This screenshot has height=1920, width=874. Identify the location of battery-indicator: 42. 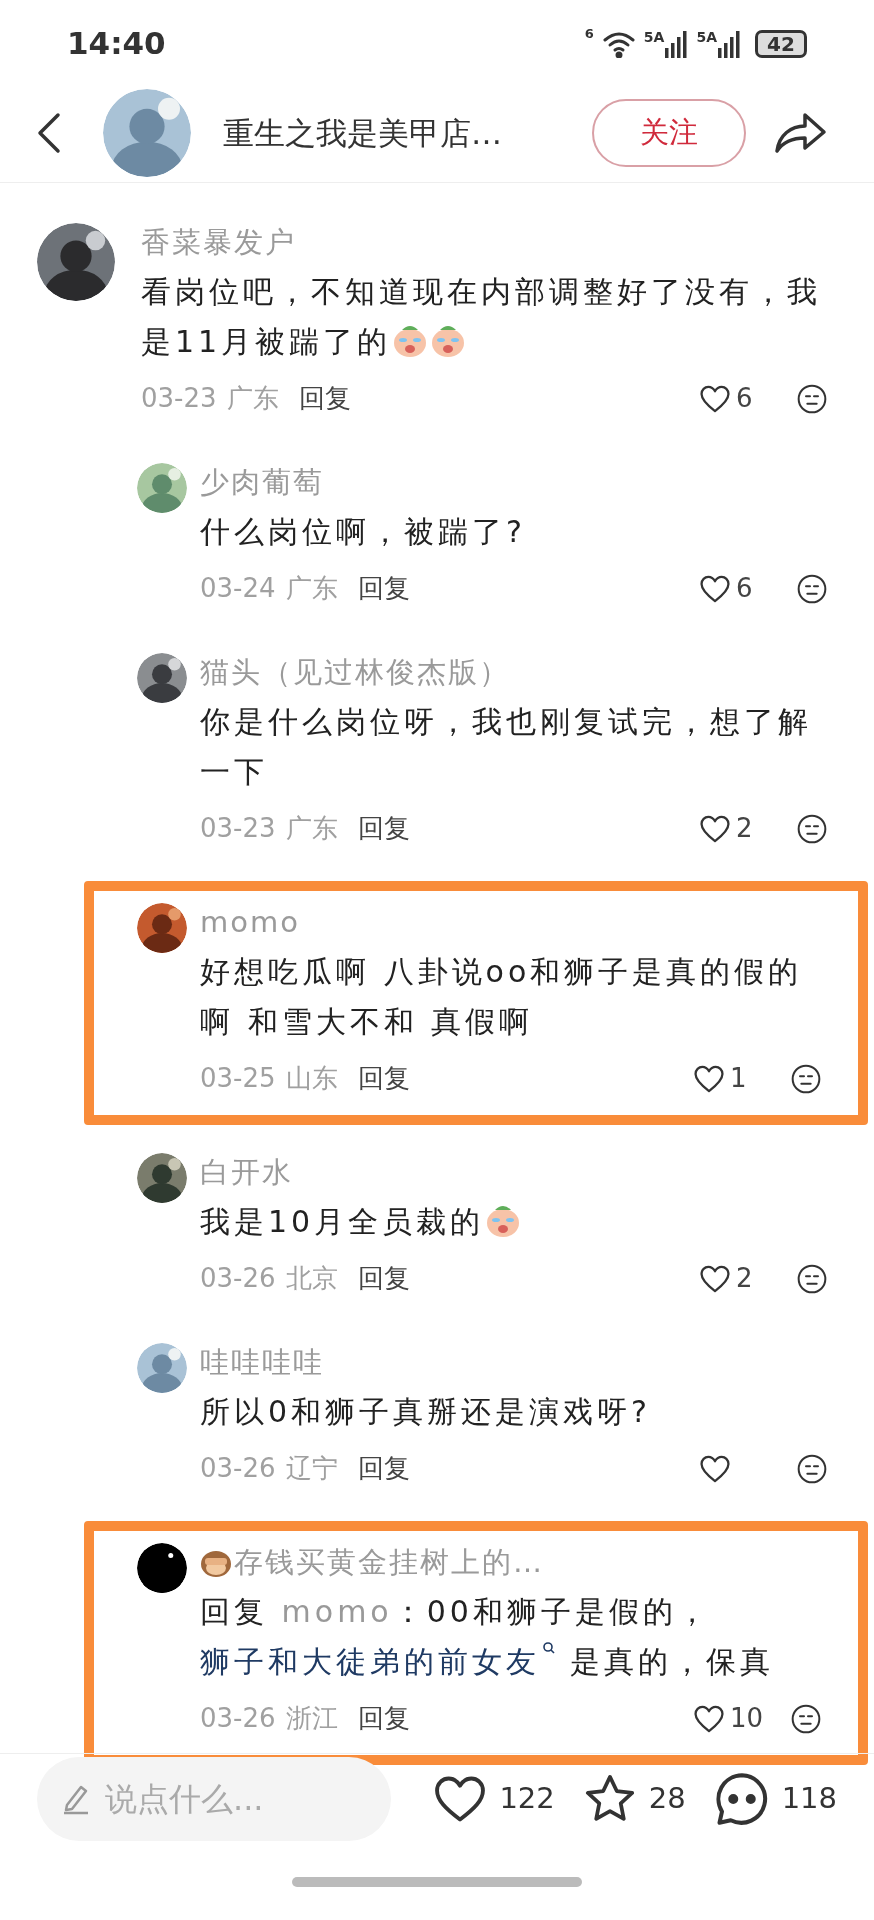
(781, 44).